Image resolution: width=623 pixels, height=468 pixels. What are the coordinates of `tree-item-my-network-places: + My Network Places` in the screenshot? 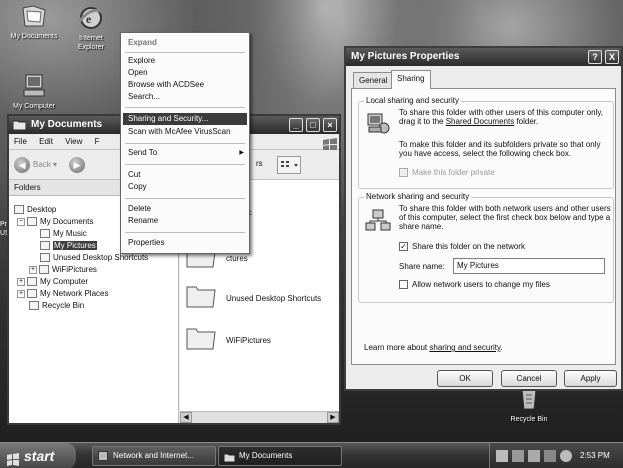 It's located at (62, 293).